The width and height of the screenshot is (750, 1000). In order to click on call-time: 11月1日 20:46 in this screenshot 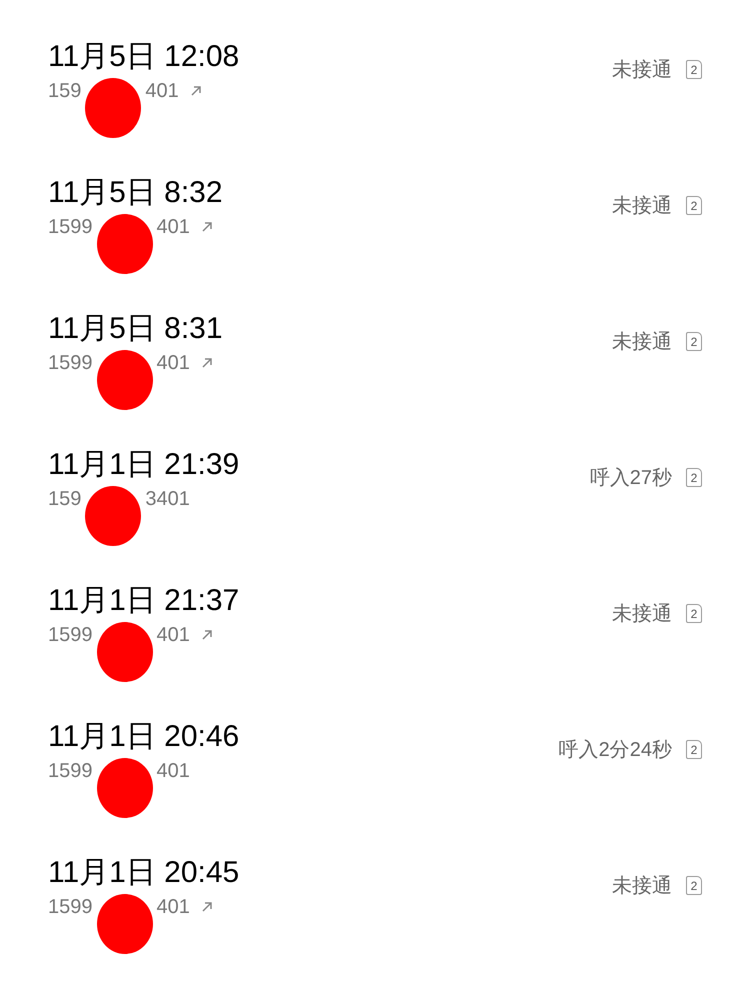, I will do `click(144, 737)`.